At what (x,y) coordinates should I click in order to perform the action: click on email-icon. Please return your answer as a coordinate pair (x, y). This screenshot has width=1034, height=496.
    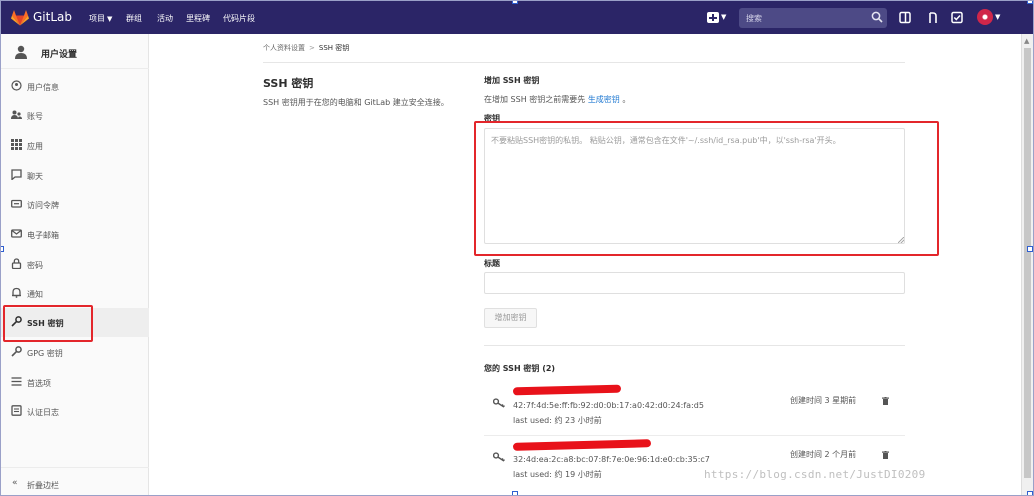
    Looking at the image, I should click on (16, 233).